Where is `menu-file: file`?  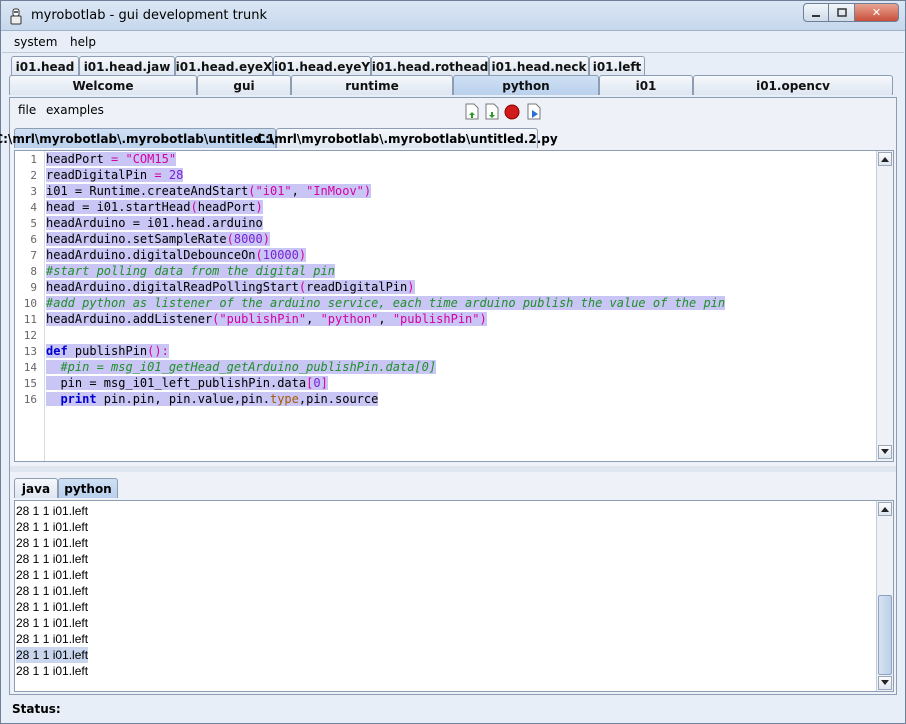
menu-file: file is located at coordinates (27, 110).